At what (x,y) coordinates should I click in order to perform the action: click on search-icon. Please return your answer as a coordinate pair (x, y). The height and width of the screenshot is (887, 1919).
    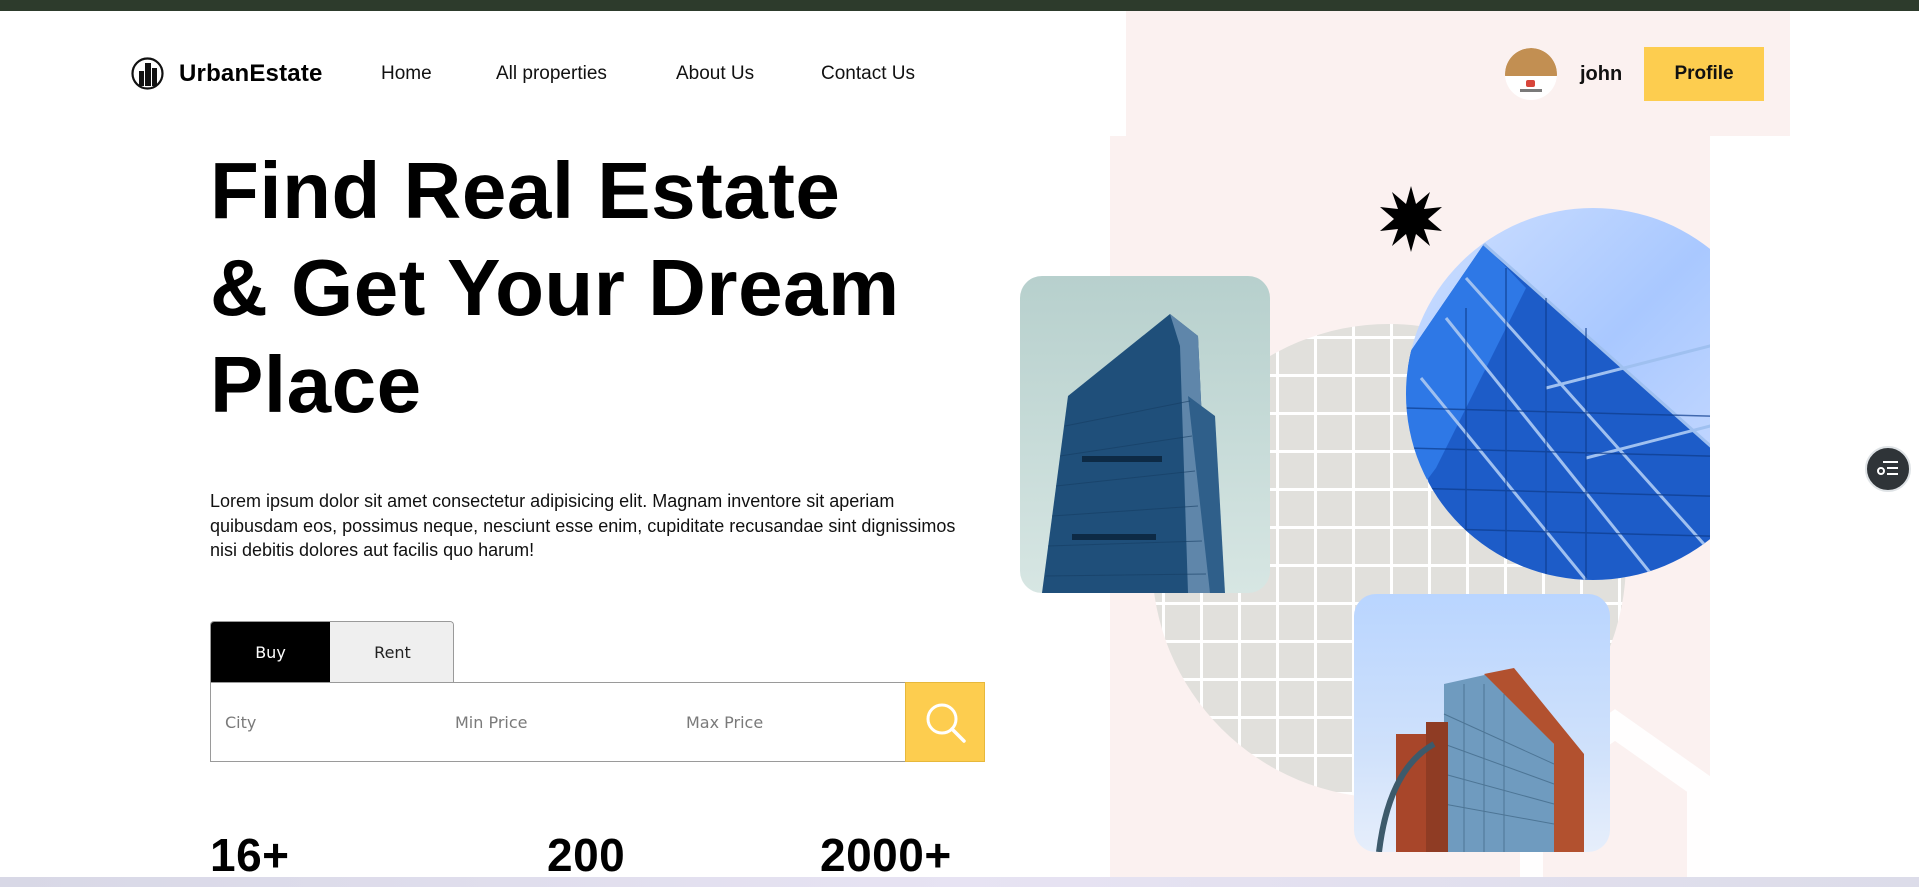
    Looking at the image, I should click on (946, 723).